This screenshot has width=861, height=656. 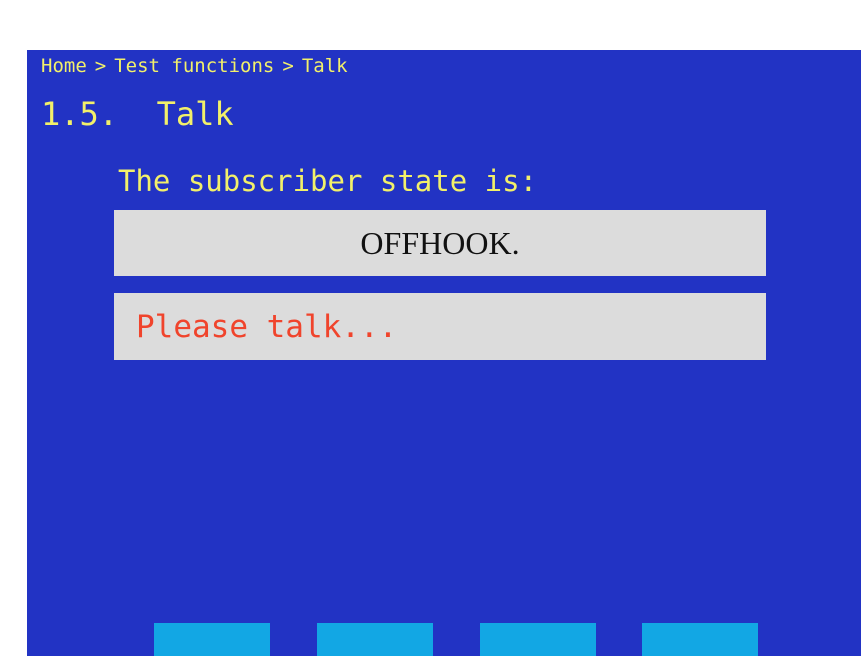 What do you see at coordinates (700, 639) in the screenshot?
I see `softkey-4-button` at bounding box center [700, 639].